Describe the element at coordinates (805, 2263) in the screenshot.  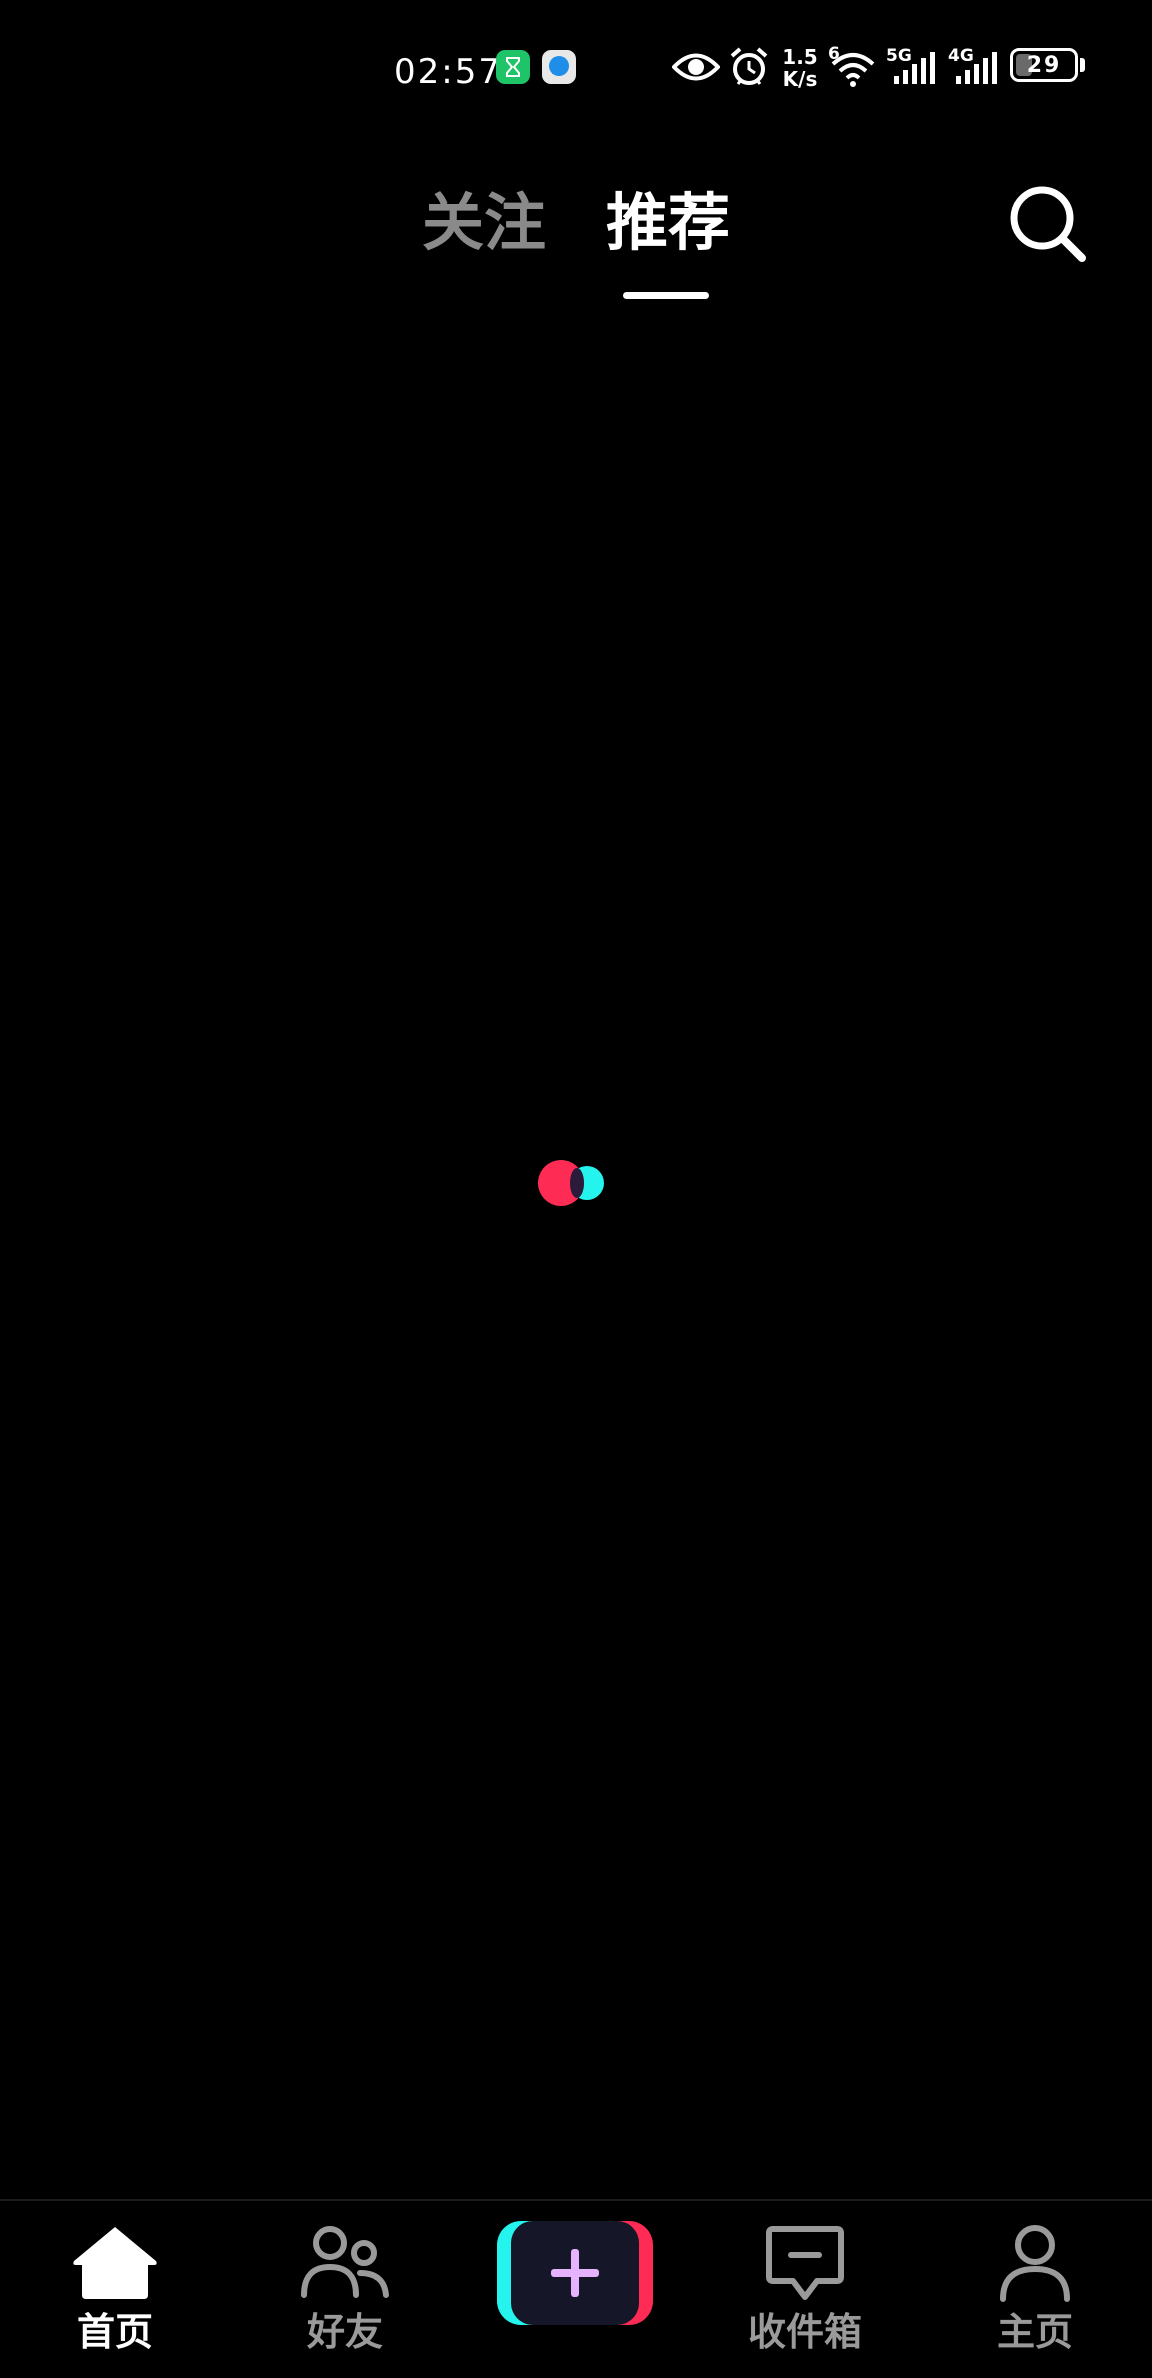
I see `inbox-icon` at that location.